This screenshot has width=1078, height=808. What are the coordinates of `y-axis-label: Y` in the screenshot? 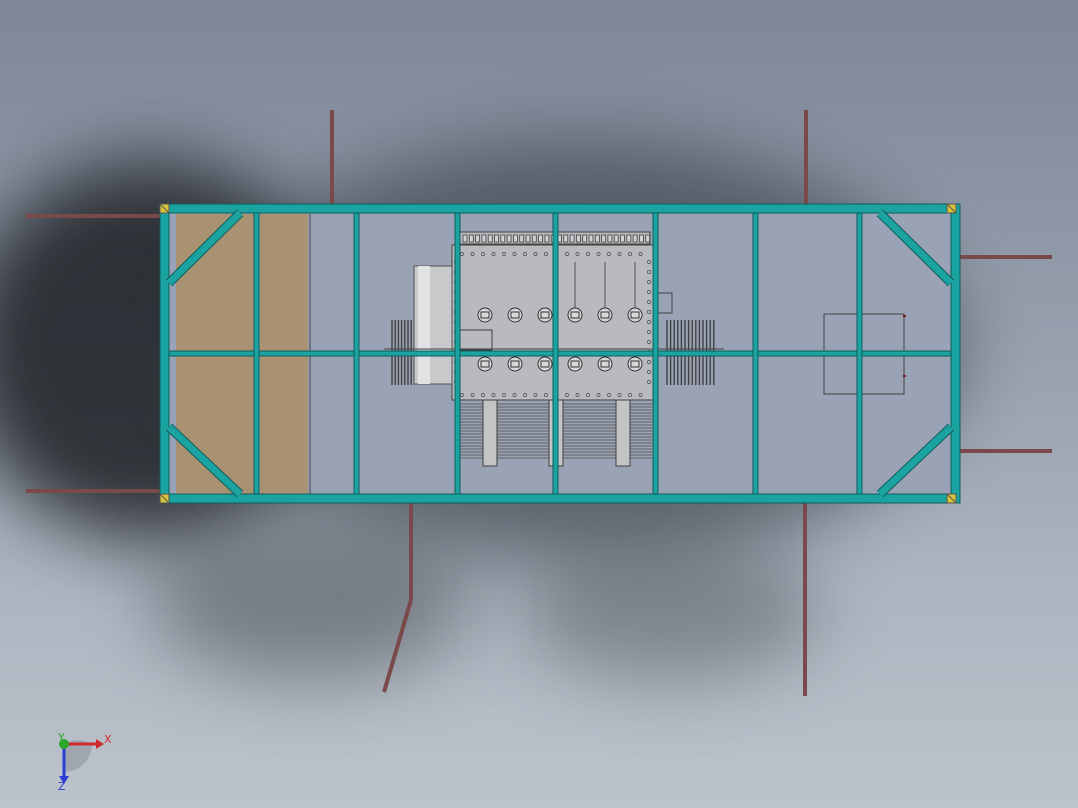 It's located at (61, 737).